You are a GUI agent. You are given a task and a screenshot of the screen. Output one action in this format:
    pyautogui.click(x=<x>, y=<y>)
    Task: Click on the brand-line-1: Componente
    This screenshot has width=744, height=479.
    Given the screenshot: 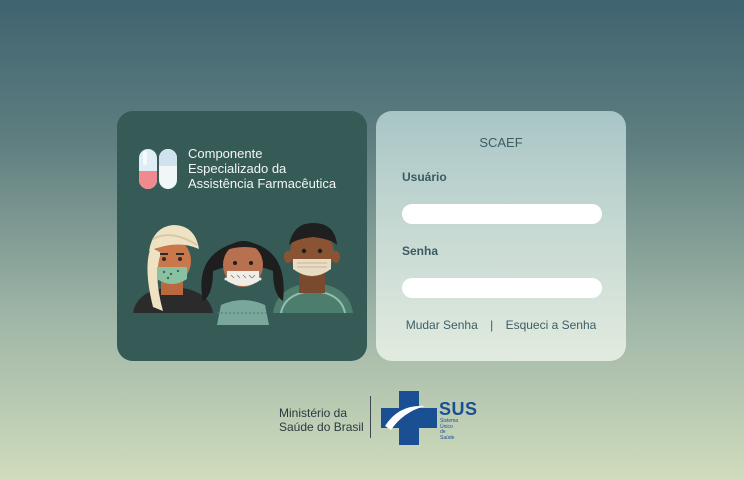 What is the action you would take?
    pyautogui.click(x=225, y=153)
    